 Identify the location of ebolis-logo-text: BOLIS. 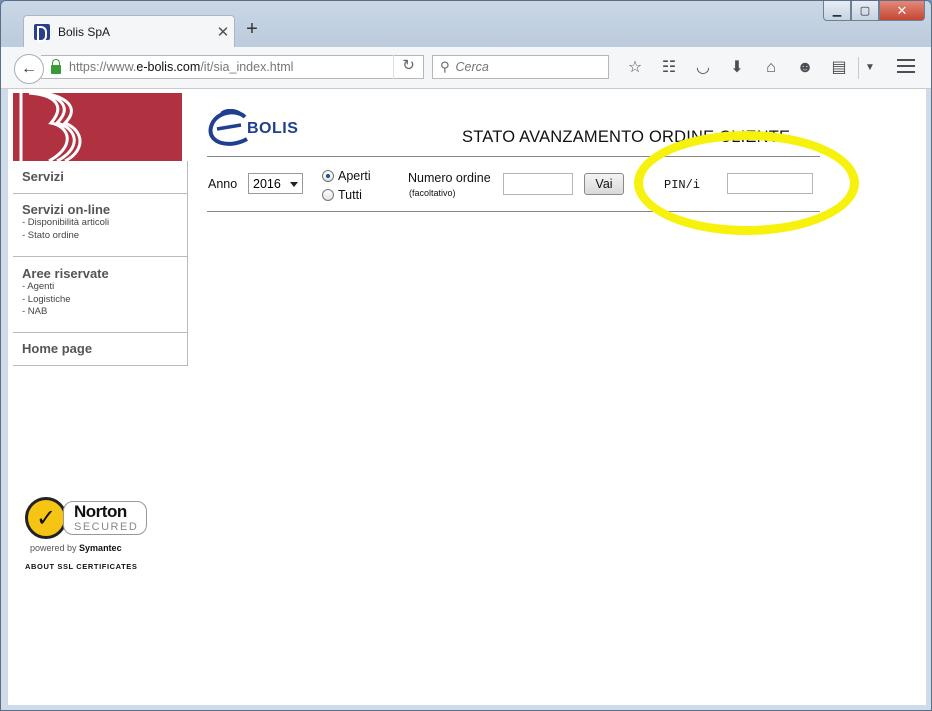
(273, 128).